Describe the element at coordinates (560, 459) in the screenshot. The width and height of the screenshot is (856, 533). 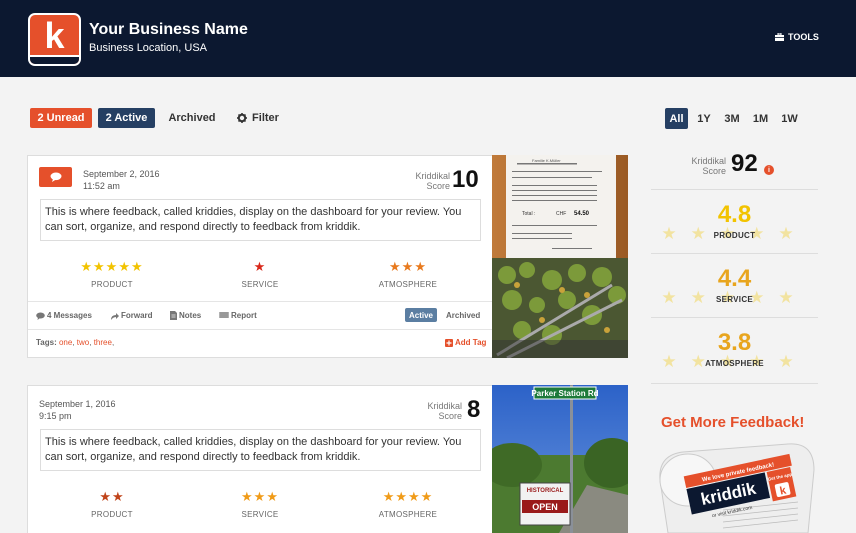
I see `feedback-photo: Parker Station Rd HISTORICAL OPEN` at that location.